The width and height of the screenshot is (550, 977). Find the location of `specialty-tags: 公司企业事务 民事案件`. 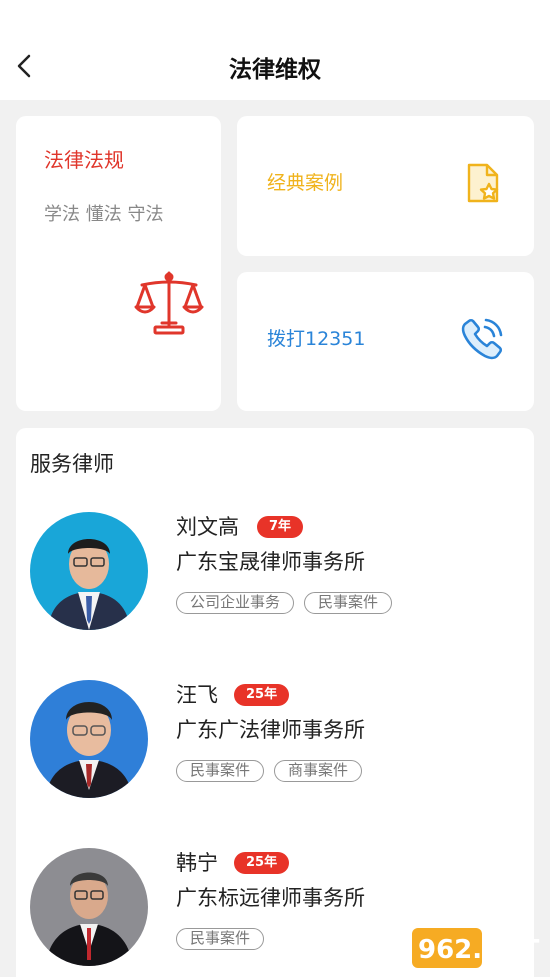

specialty-tags: 公司企业事务 民事案件 is located at coordinates (284, 603).